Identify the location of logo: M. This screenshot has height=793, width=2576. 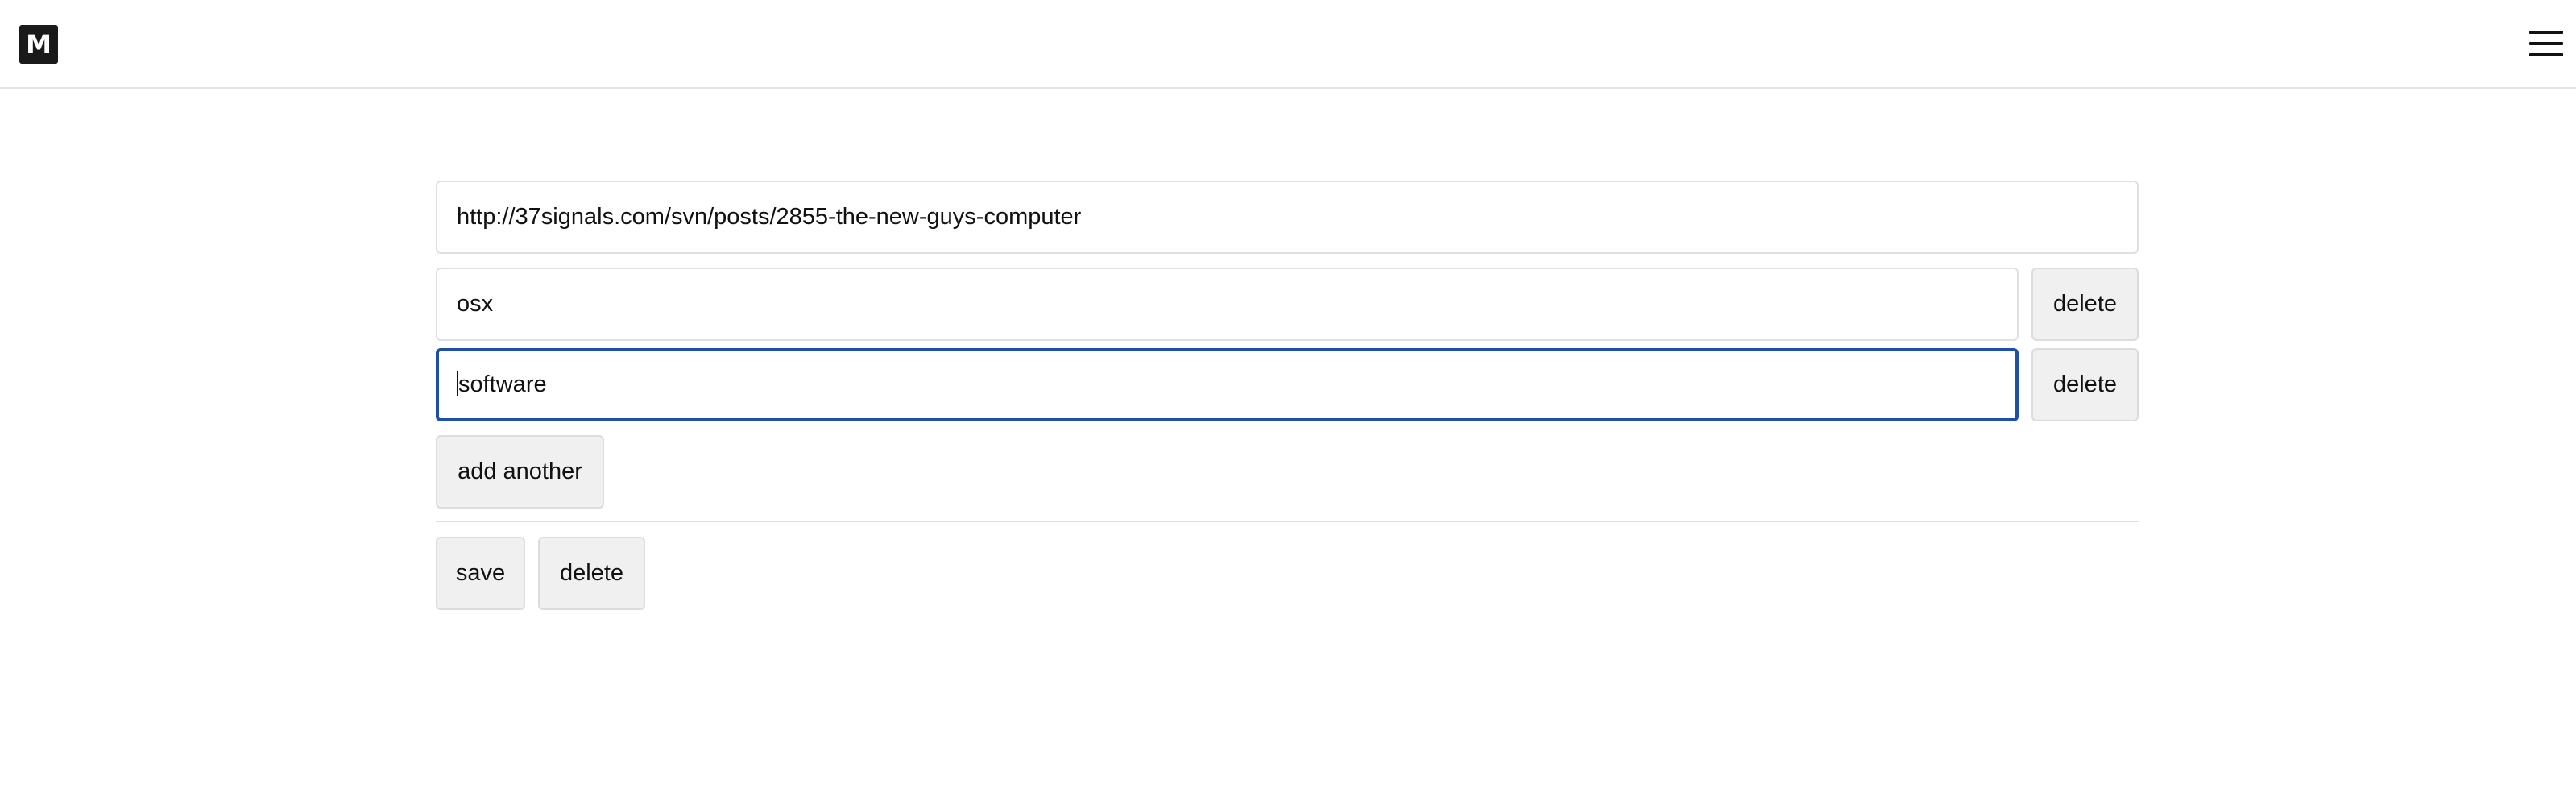
(38, 44).